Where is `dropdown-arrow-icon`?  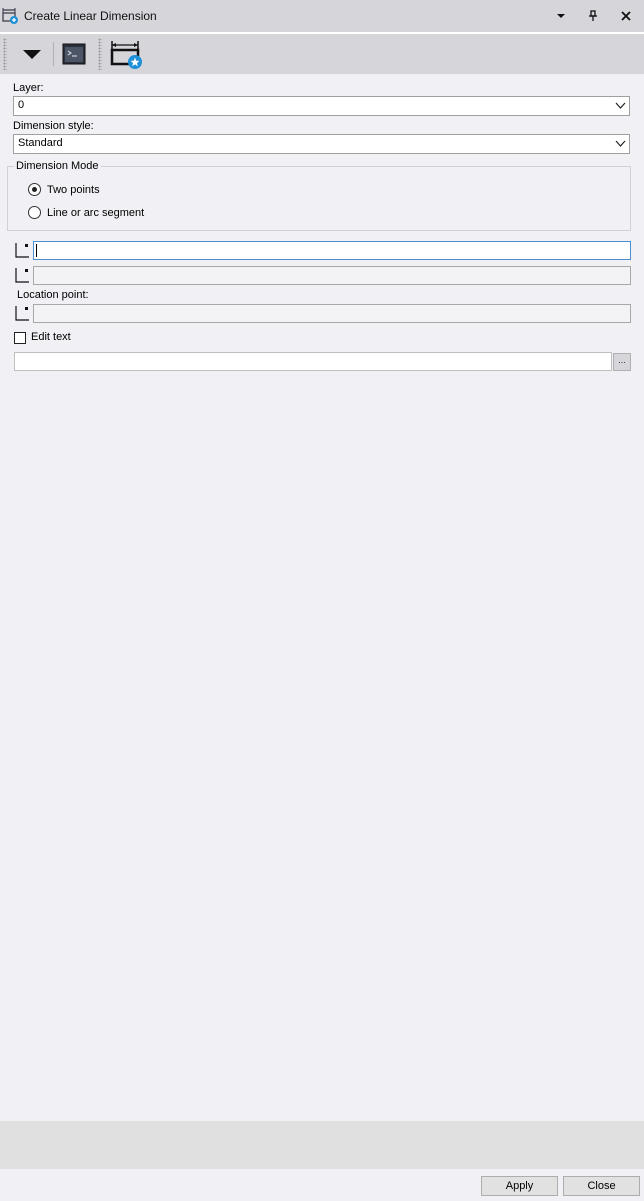
dropdown-arrow-icon is located at coordinates (32, 54).